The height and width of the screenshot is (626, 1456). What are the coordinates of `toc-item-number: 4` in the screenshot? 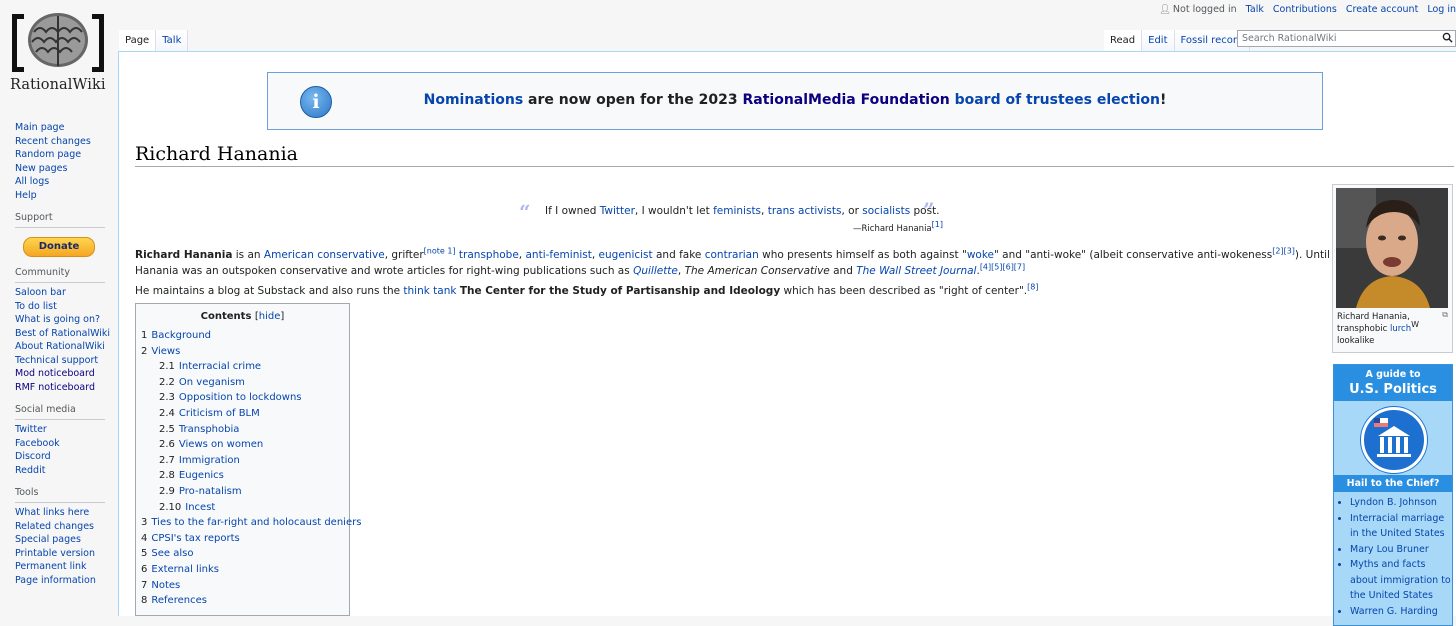 It's located at (144, 538).